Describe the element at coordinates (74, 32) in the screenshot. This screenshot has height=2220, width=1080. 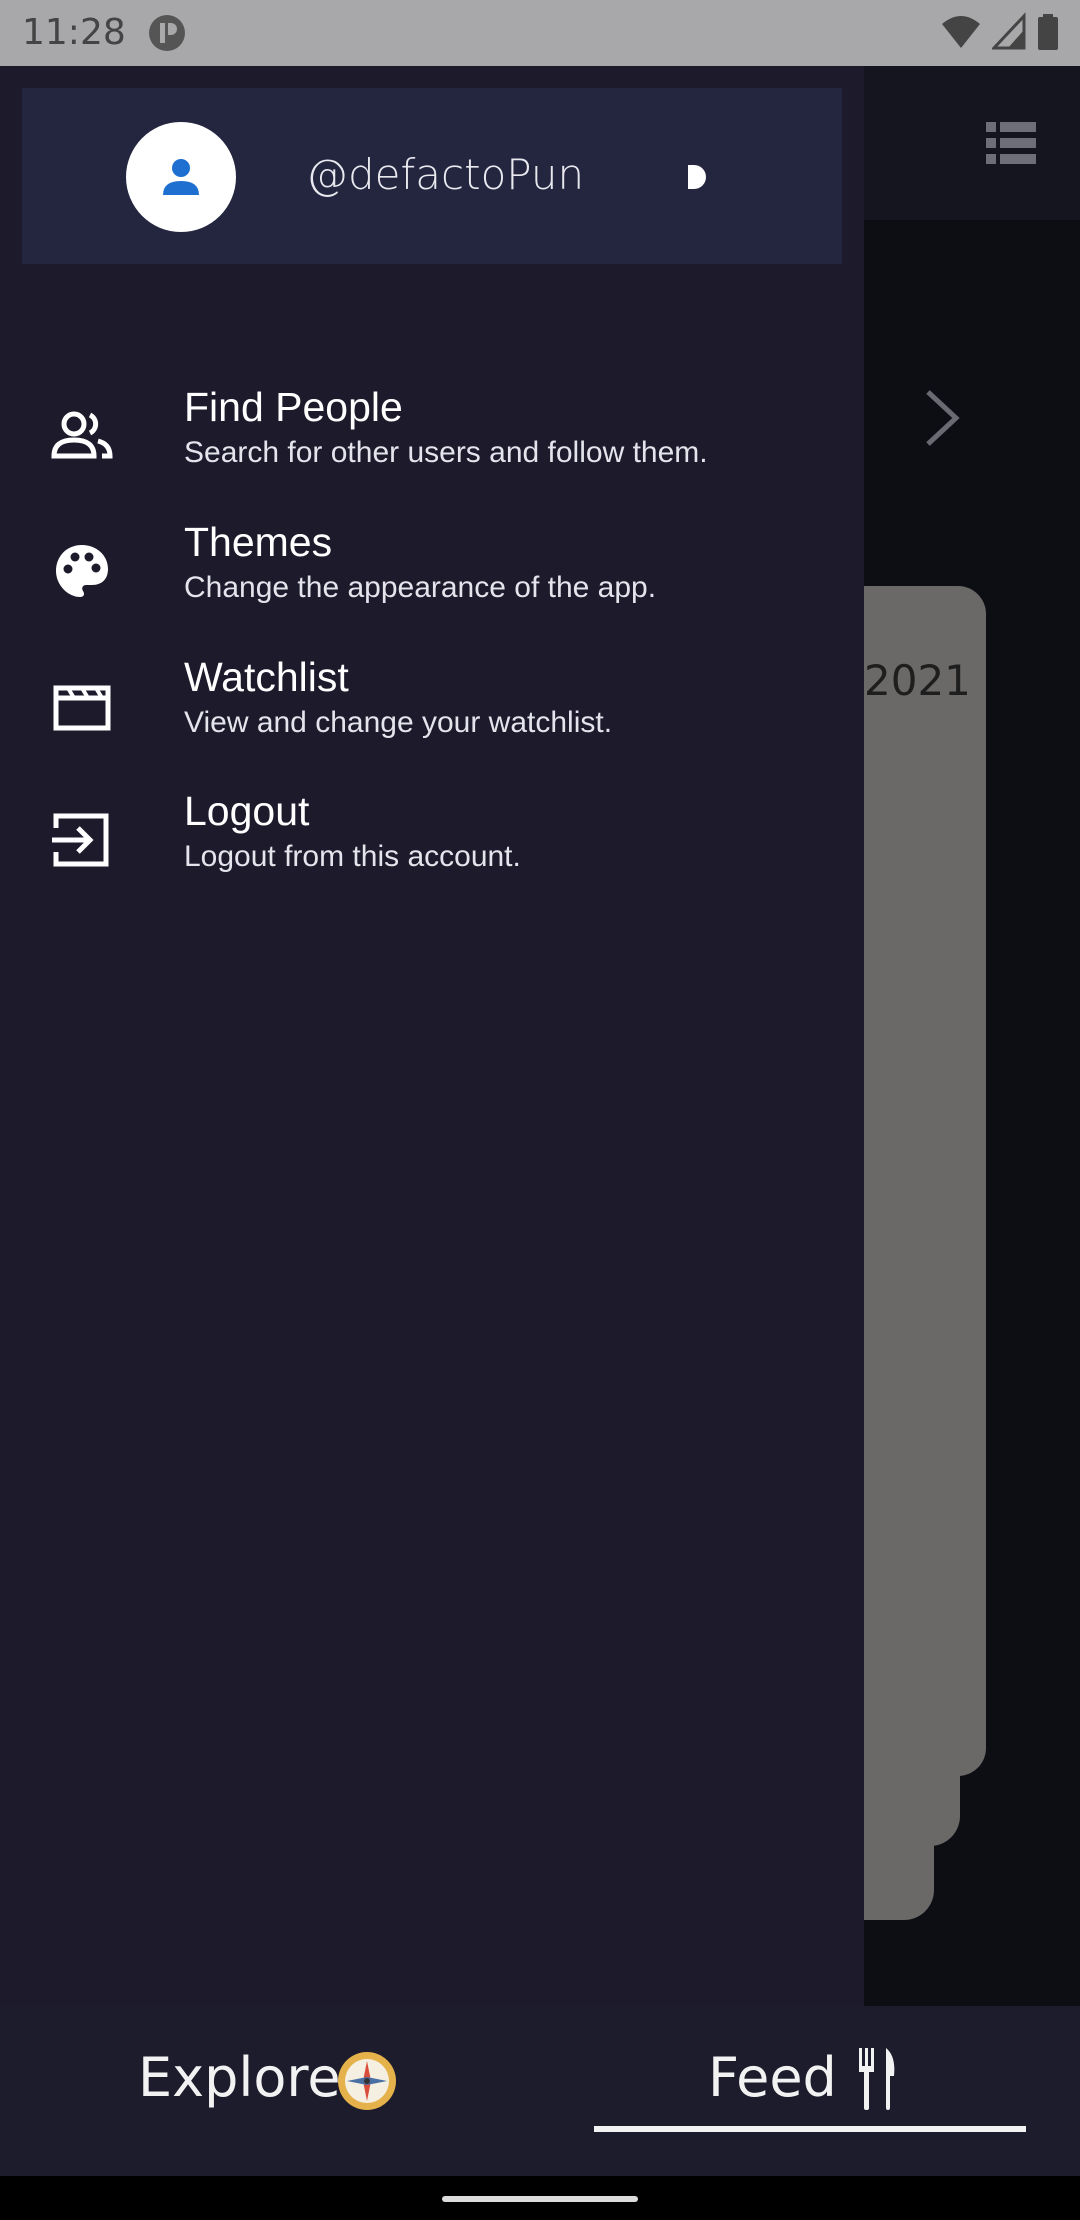
I see `status-time: 11:28` at that location.